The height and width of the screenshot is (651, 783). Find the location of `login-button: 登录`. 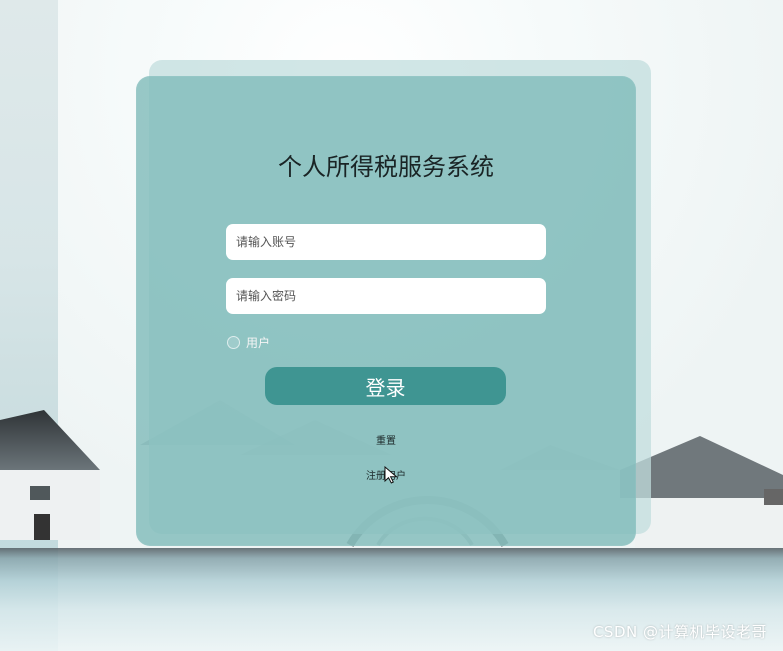

login-button: 登录 is located at coordinates (385, 386).